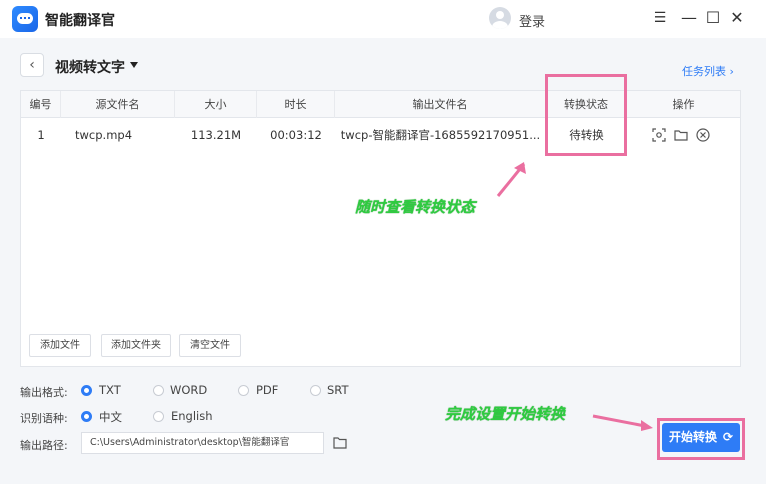 The image size is (766, 484). What do you see at coordinates (216, 104) in the screenshot?
I see `col-size: 大小` at bounding box center [216, 104].